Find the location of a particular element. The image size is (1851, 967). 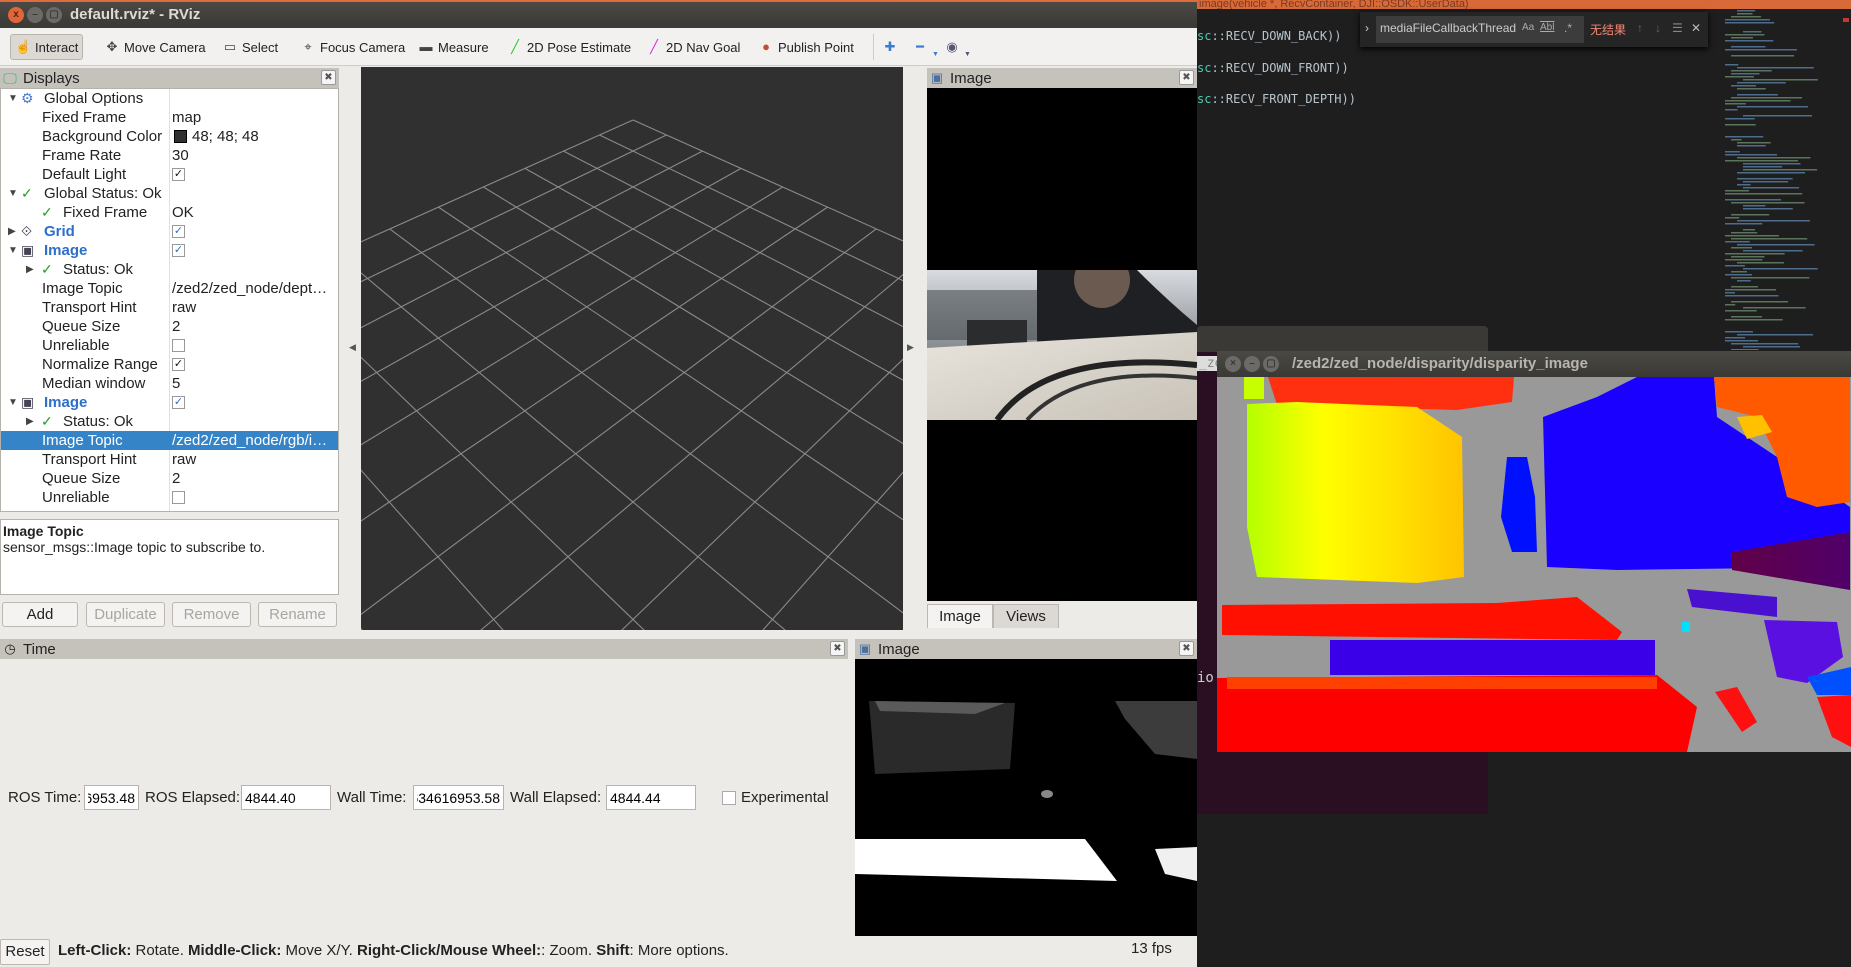

row-value: map is located at coordinates (186, 117).